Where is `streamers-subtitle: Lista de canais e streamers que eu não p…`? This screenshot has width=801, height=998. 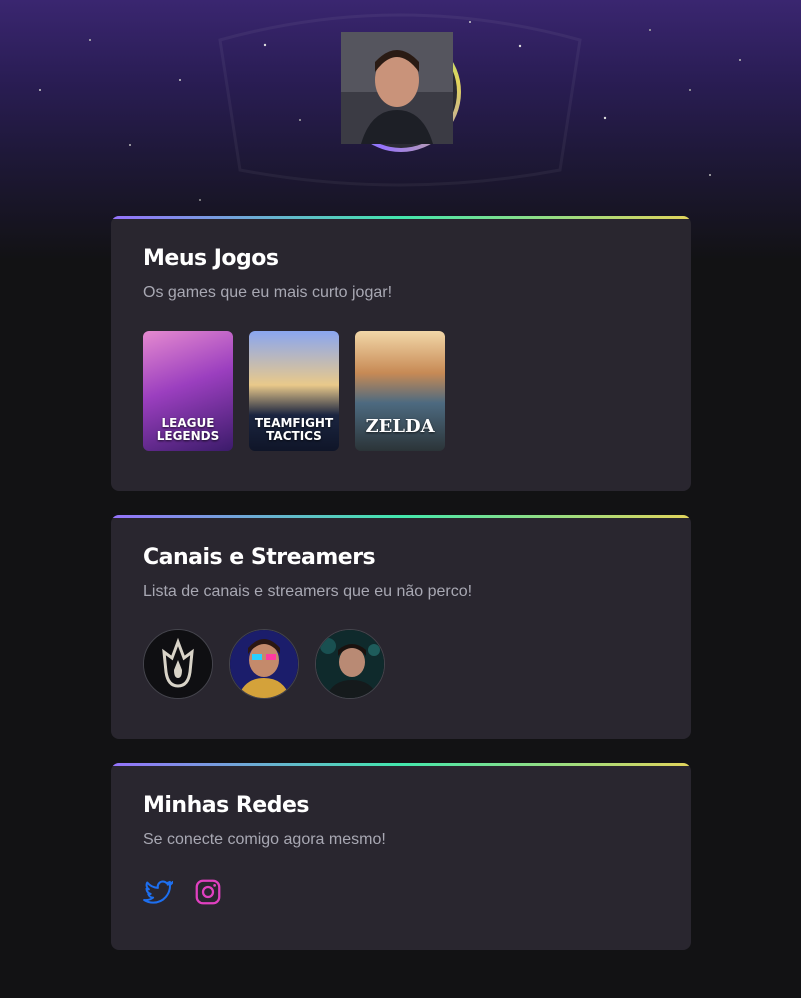
streamers-subtitle: Lista de canais e streamers que eu não p… is located at coordinates (308, 591).